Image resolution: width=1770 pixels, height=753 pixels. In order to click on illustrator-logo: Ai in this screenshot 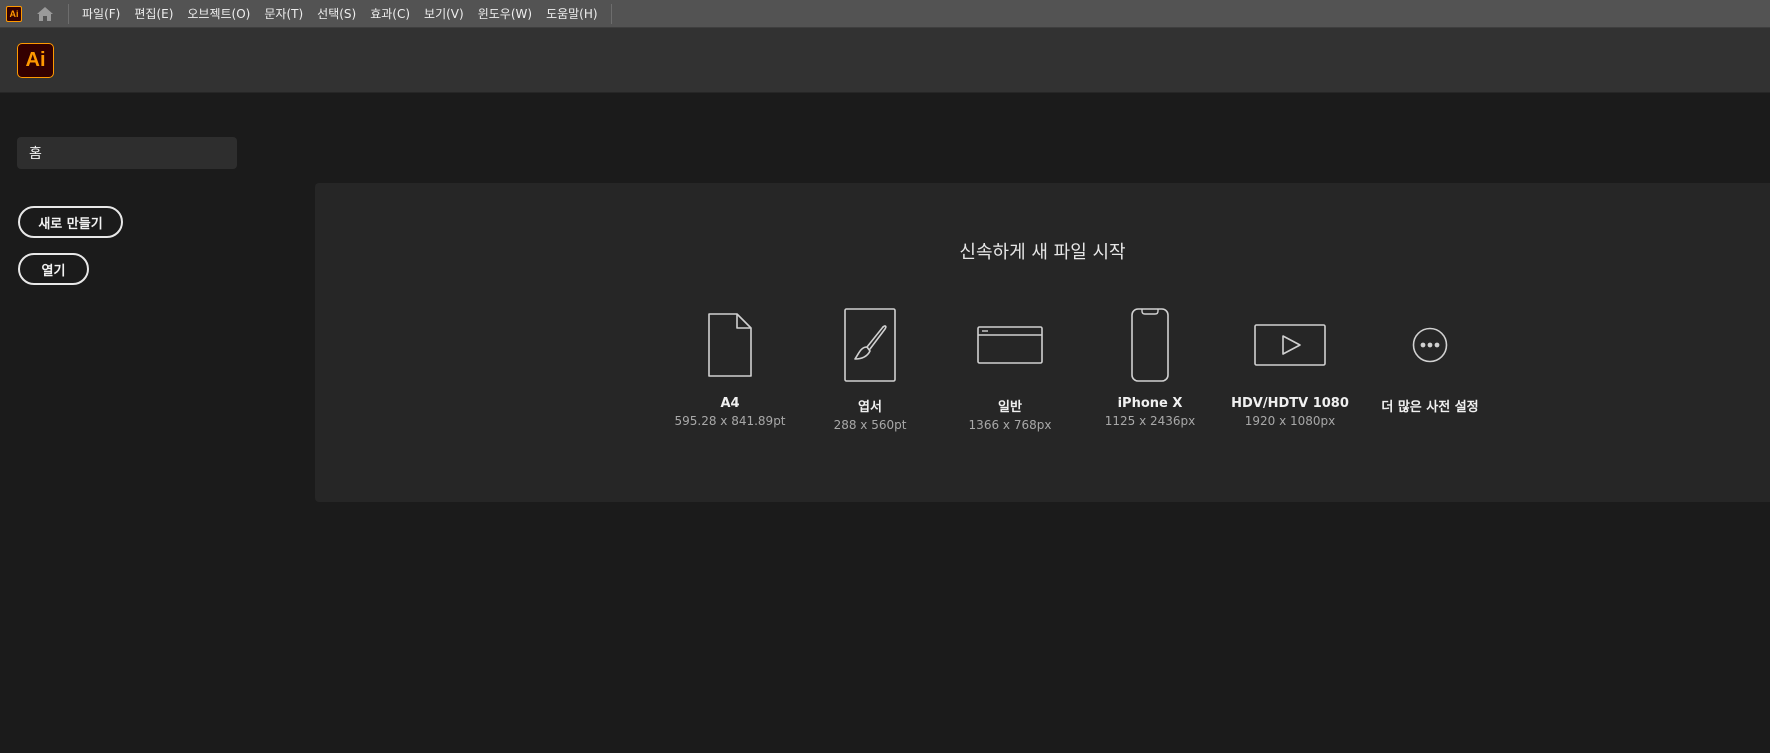, I will do `click(35, 60)`.